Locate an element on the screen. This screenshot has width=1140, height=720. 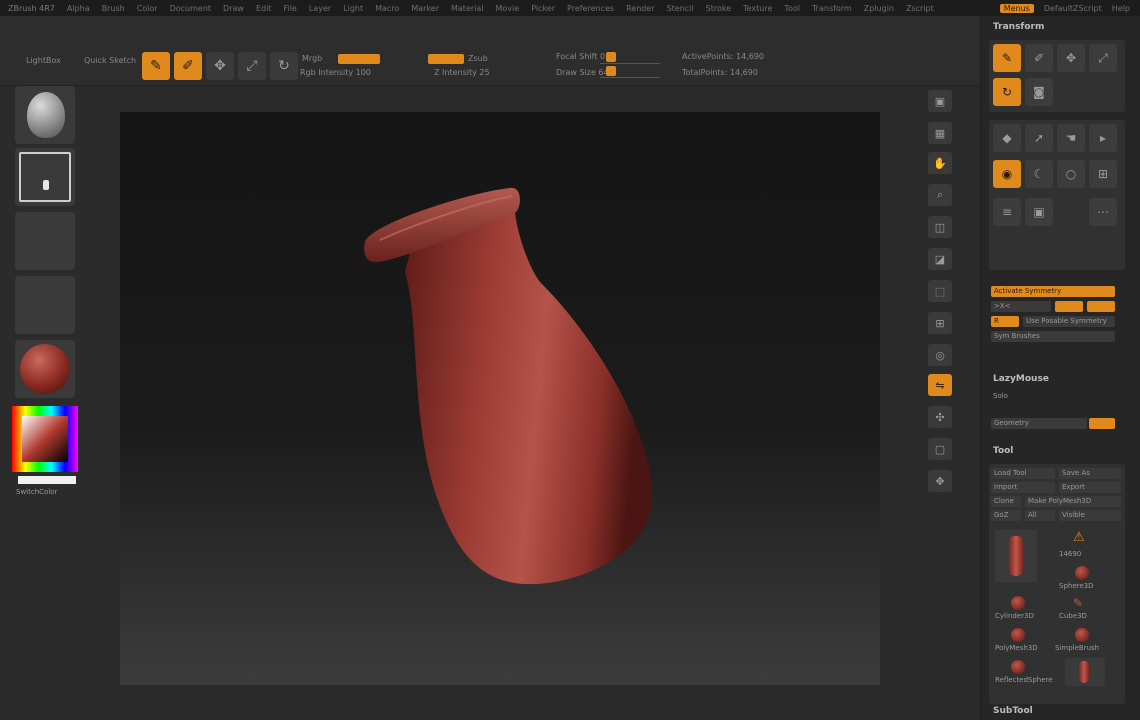
menu-macro: Macro is located at coordinates (387, 8).